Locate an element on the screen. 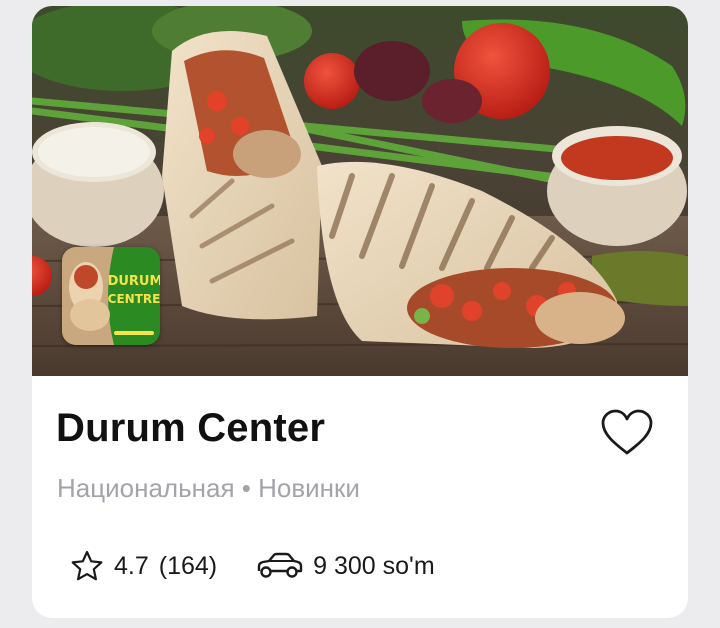 The image size is (720, 628). cuisine-tags: Национальная • Новинки is located at coordinates (208, 488).